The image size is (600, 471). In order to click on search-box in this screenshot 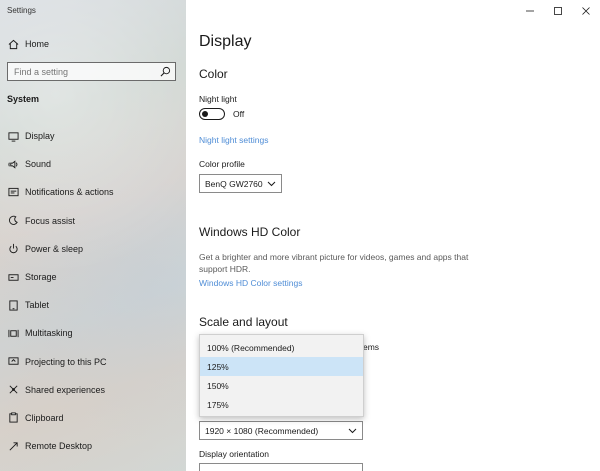, I will do `click(91, 71)`.